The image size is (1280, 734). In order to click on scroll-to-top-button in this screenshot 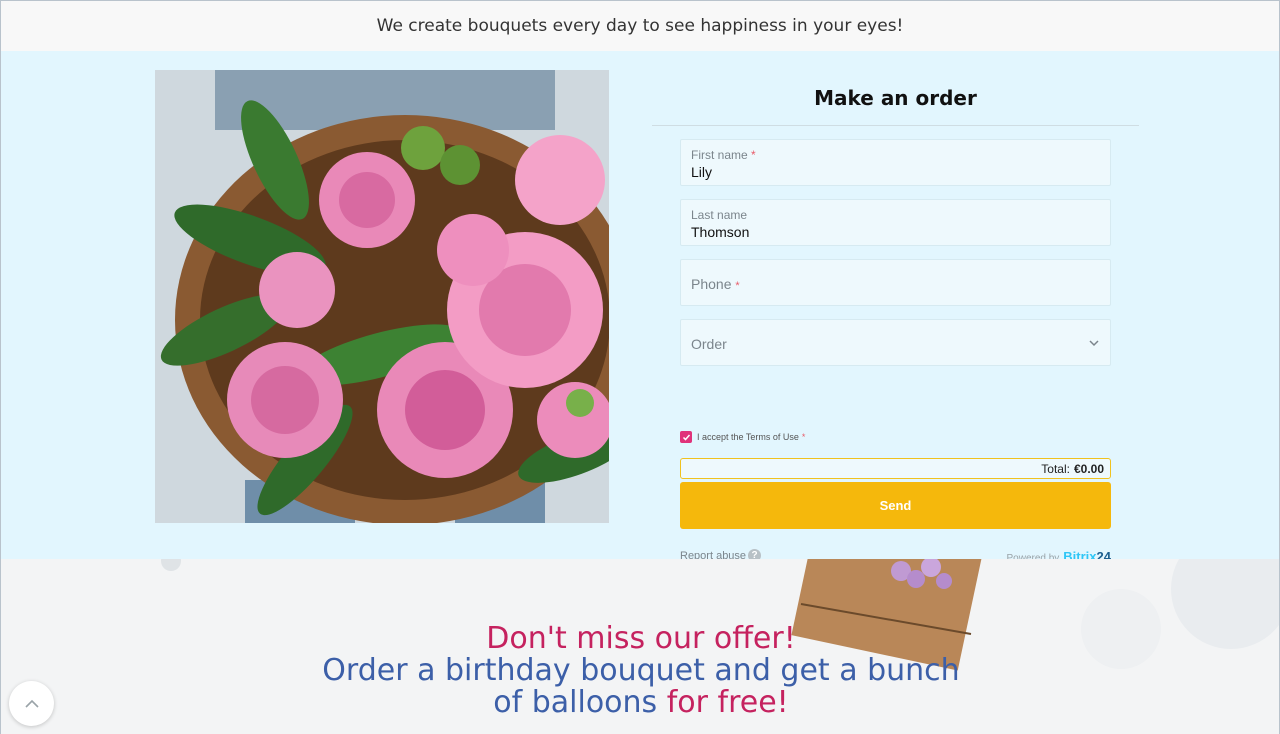, I will do `click(31, 703)`.